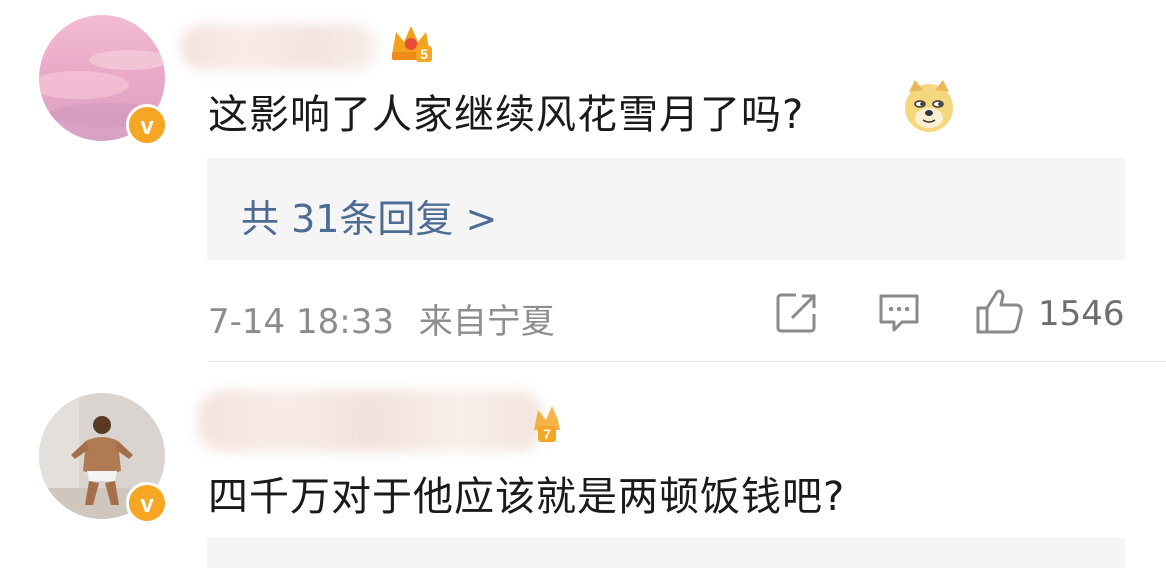  Describe the element at coordinates (1081, 314) in the screenshot. I see `like-count: 1546` at that location.